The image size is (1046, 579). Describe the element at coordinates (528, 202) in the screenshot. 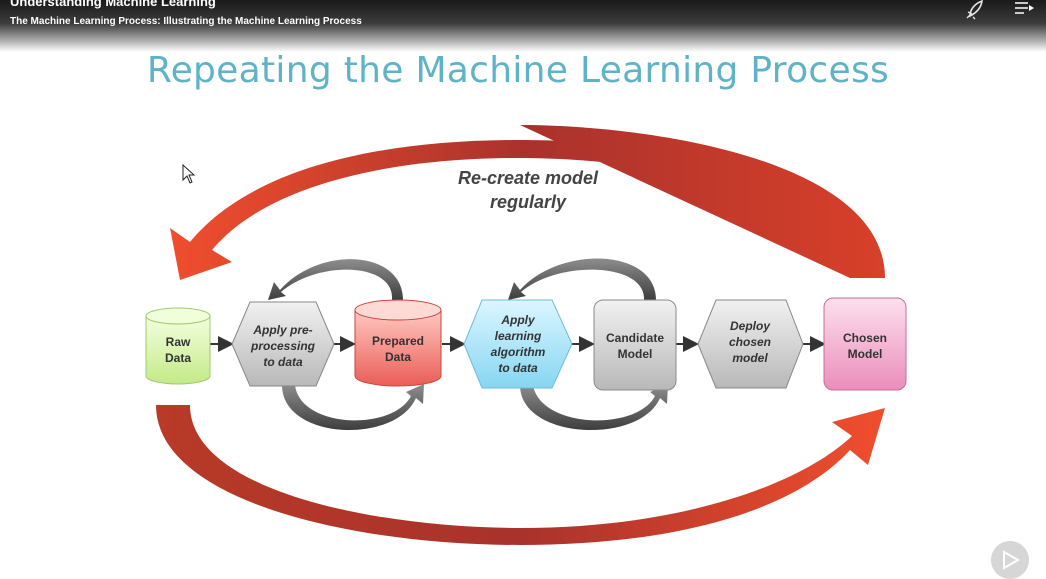

I see `loop-label-line-2: regularly` at that location.